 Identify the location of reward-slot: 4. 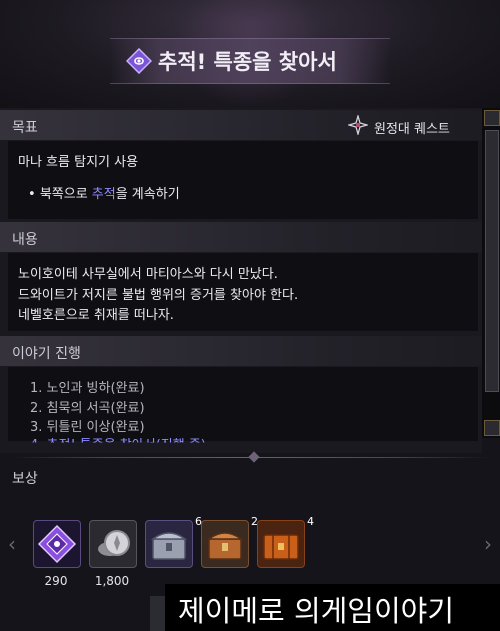
(285, 541).